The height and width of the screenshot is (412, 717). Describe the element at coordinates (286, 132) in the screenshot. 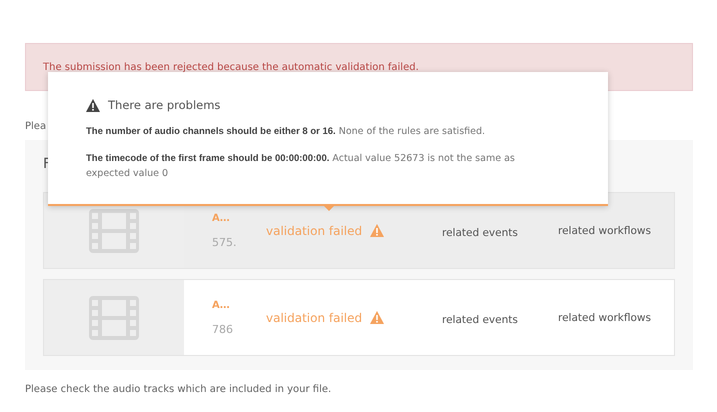

I see `problem-text: The number of audio channels should be either 8 or 16. None of the rules are satisfied.` at that location.